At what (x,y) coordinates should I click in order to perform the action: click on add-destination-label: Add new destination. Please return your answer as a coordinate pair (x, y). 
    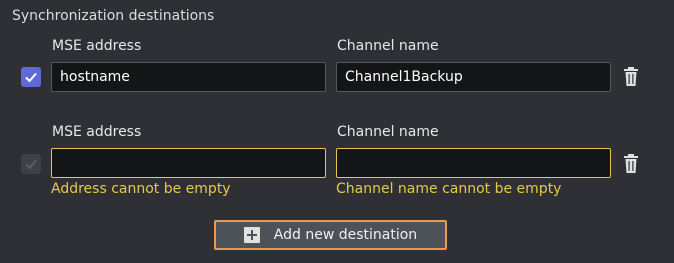
    Looking at the image, I should click on (345, 235).